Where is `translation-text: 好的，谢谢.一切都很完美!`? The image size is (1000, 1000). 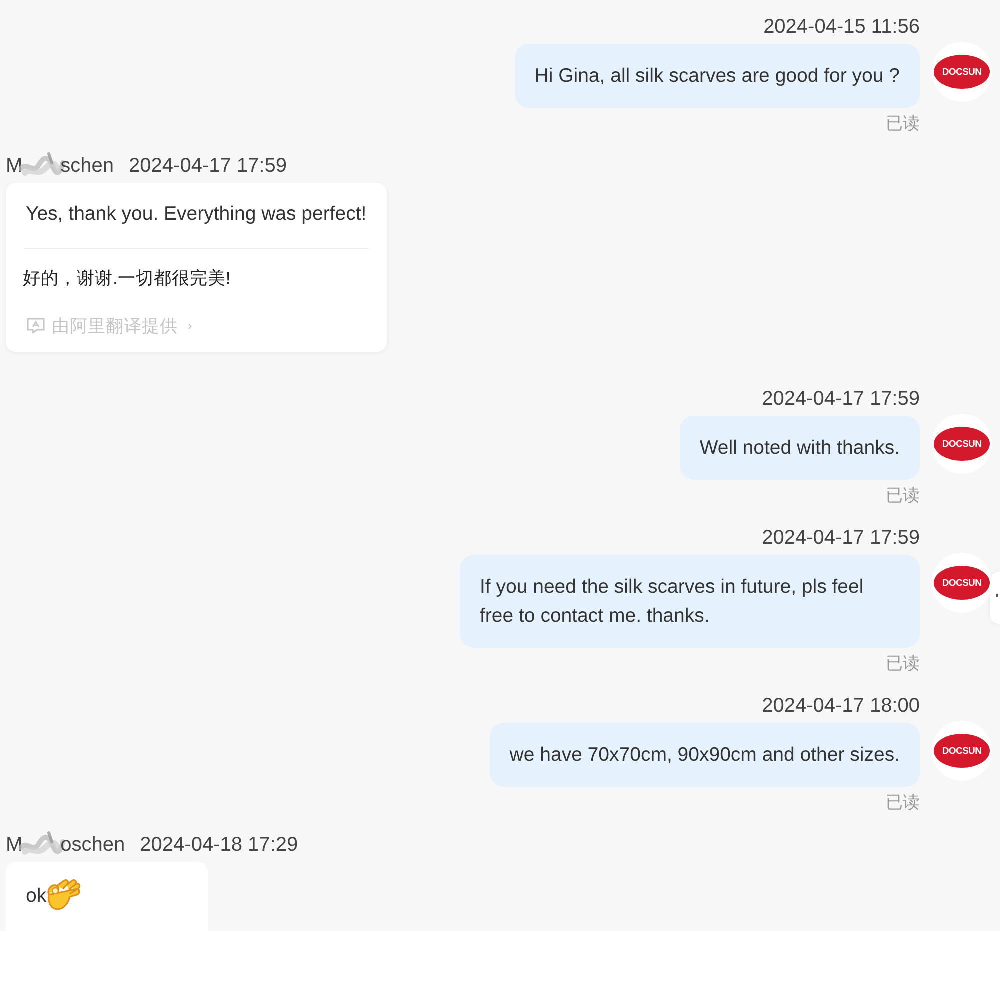 translation-text: 好的，谢谢.一切都很完美! is located at coordinates (127, 278).